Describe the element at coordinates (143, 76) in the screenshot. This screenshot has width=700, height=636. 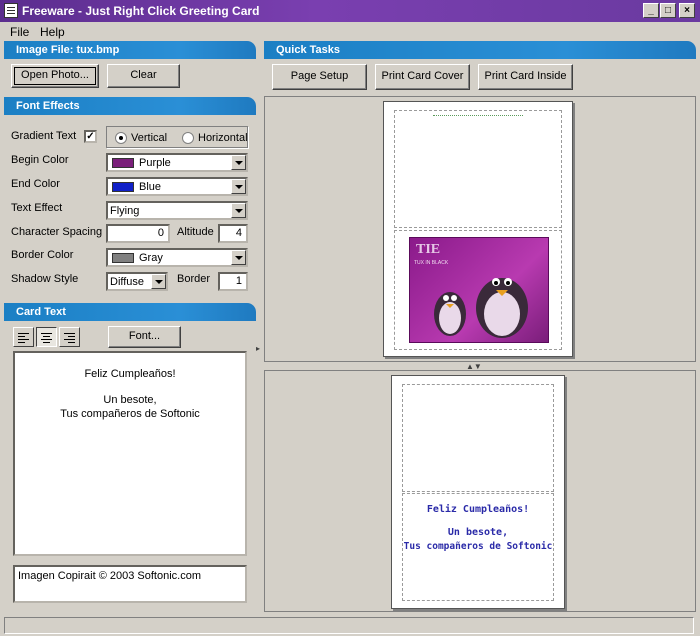
I see `clear-button: Clear` at that location.